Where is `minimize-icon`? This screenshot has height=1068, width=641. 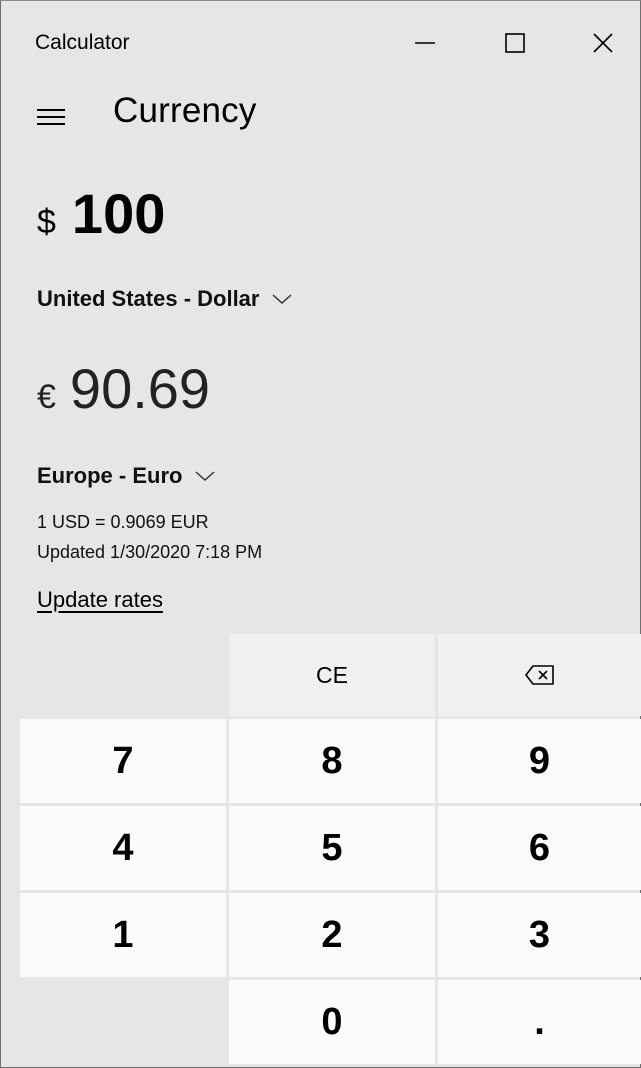
minimize-icon is located at coordinates (425, 43).